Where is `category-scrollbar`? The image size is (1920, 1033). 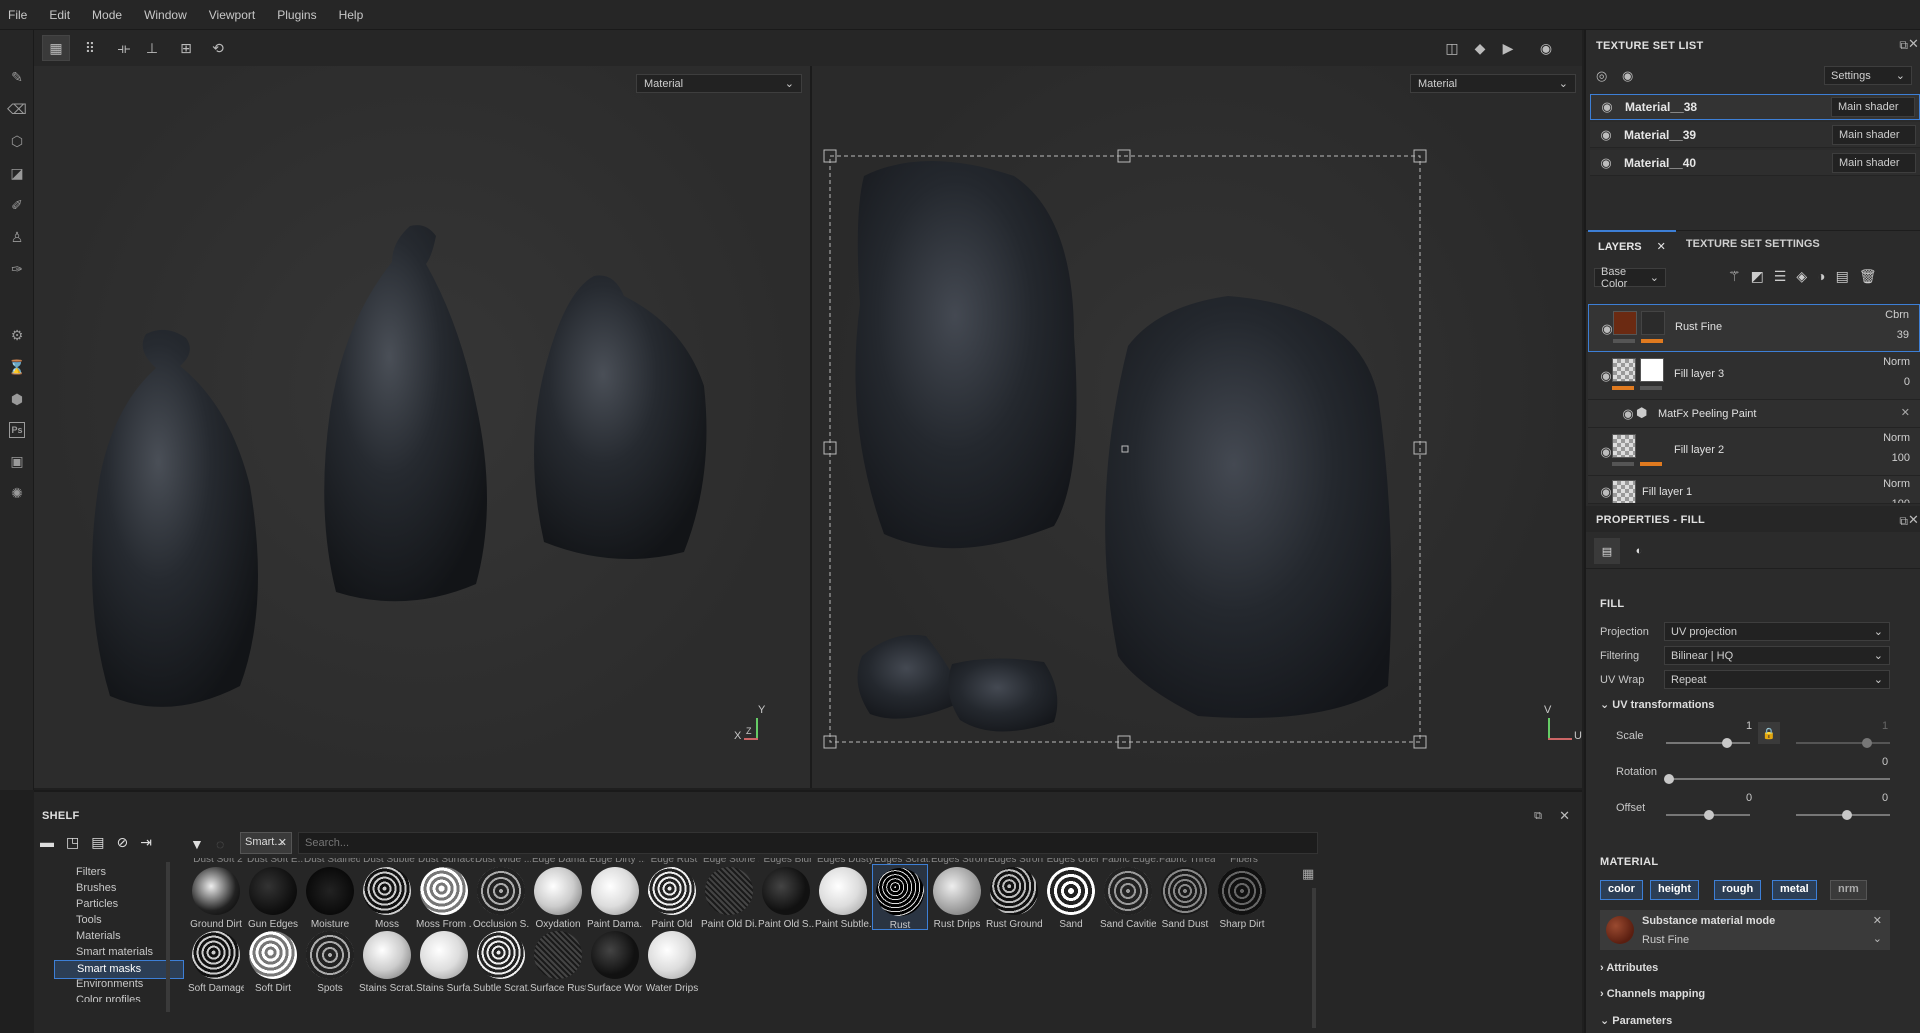 category-scrollbar is located at coordinates (168, 937).